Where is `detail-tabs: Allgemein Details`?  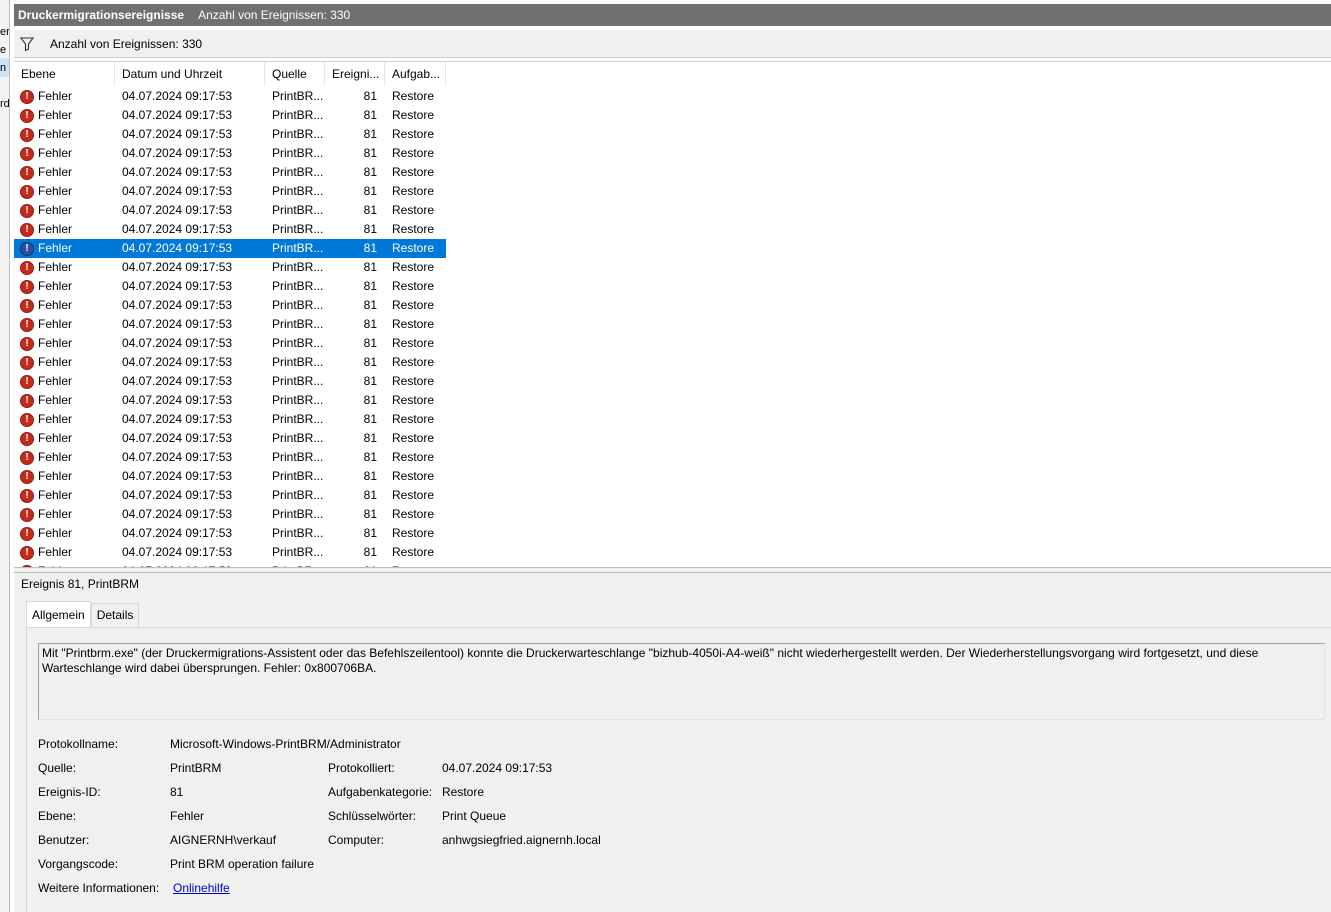 detail-tabs: Allgemein Details is located at coordinates (83, 614).